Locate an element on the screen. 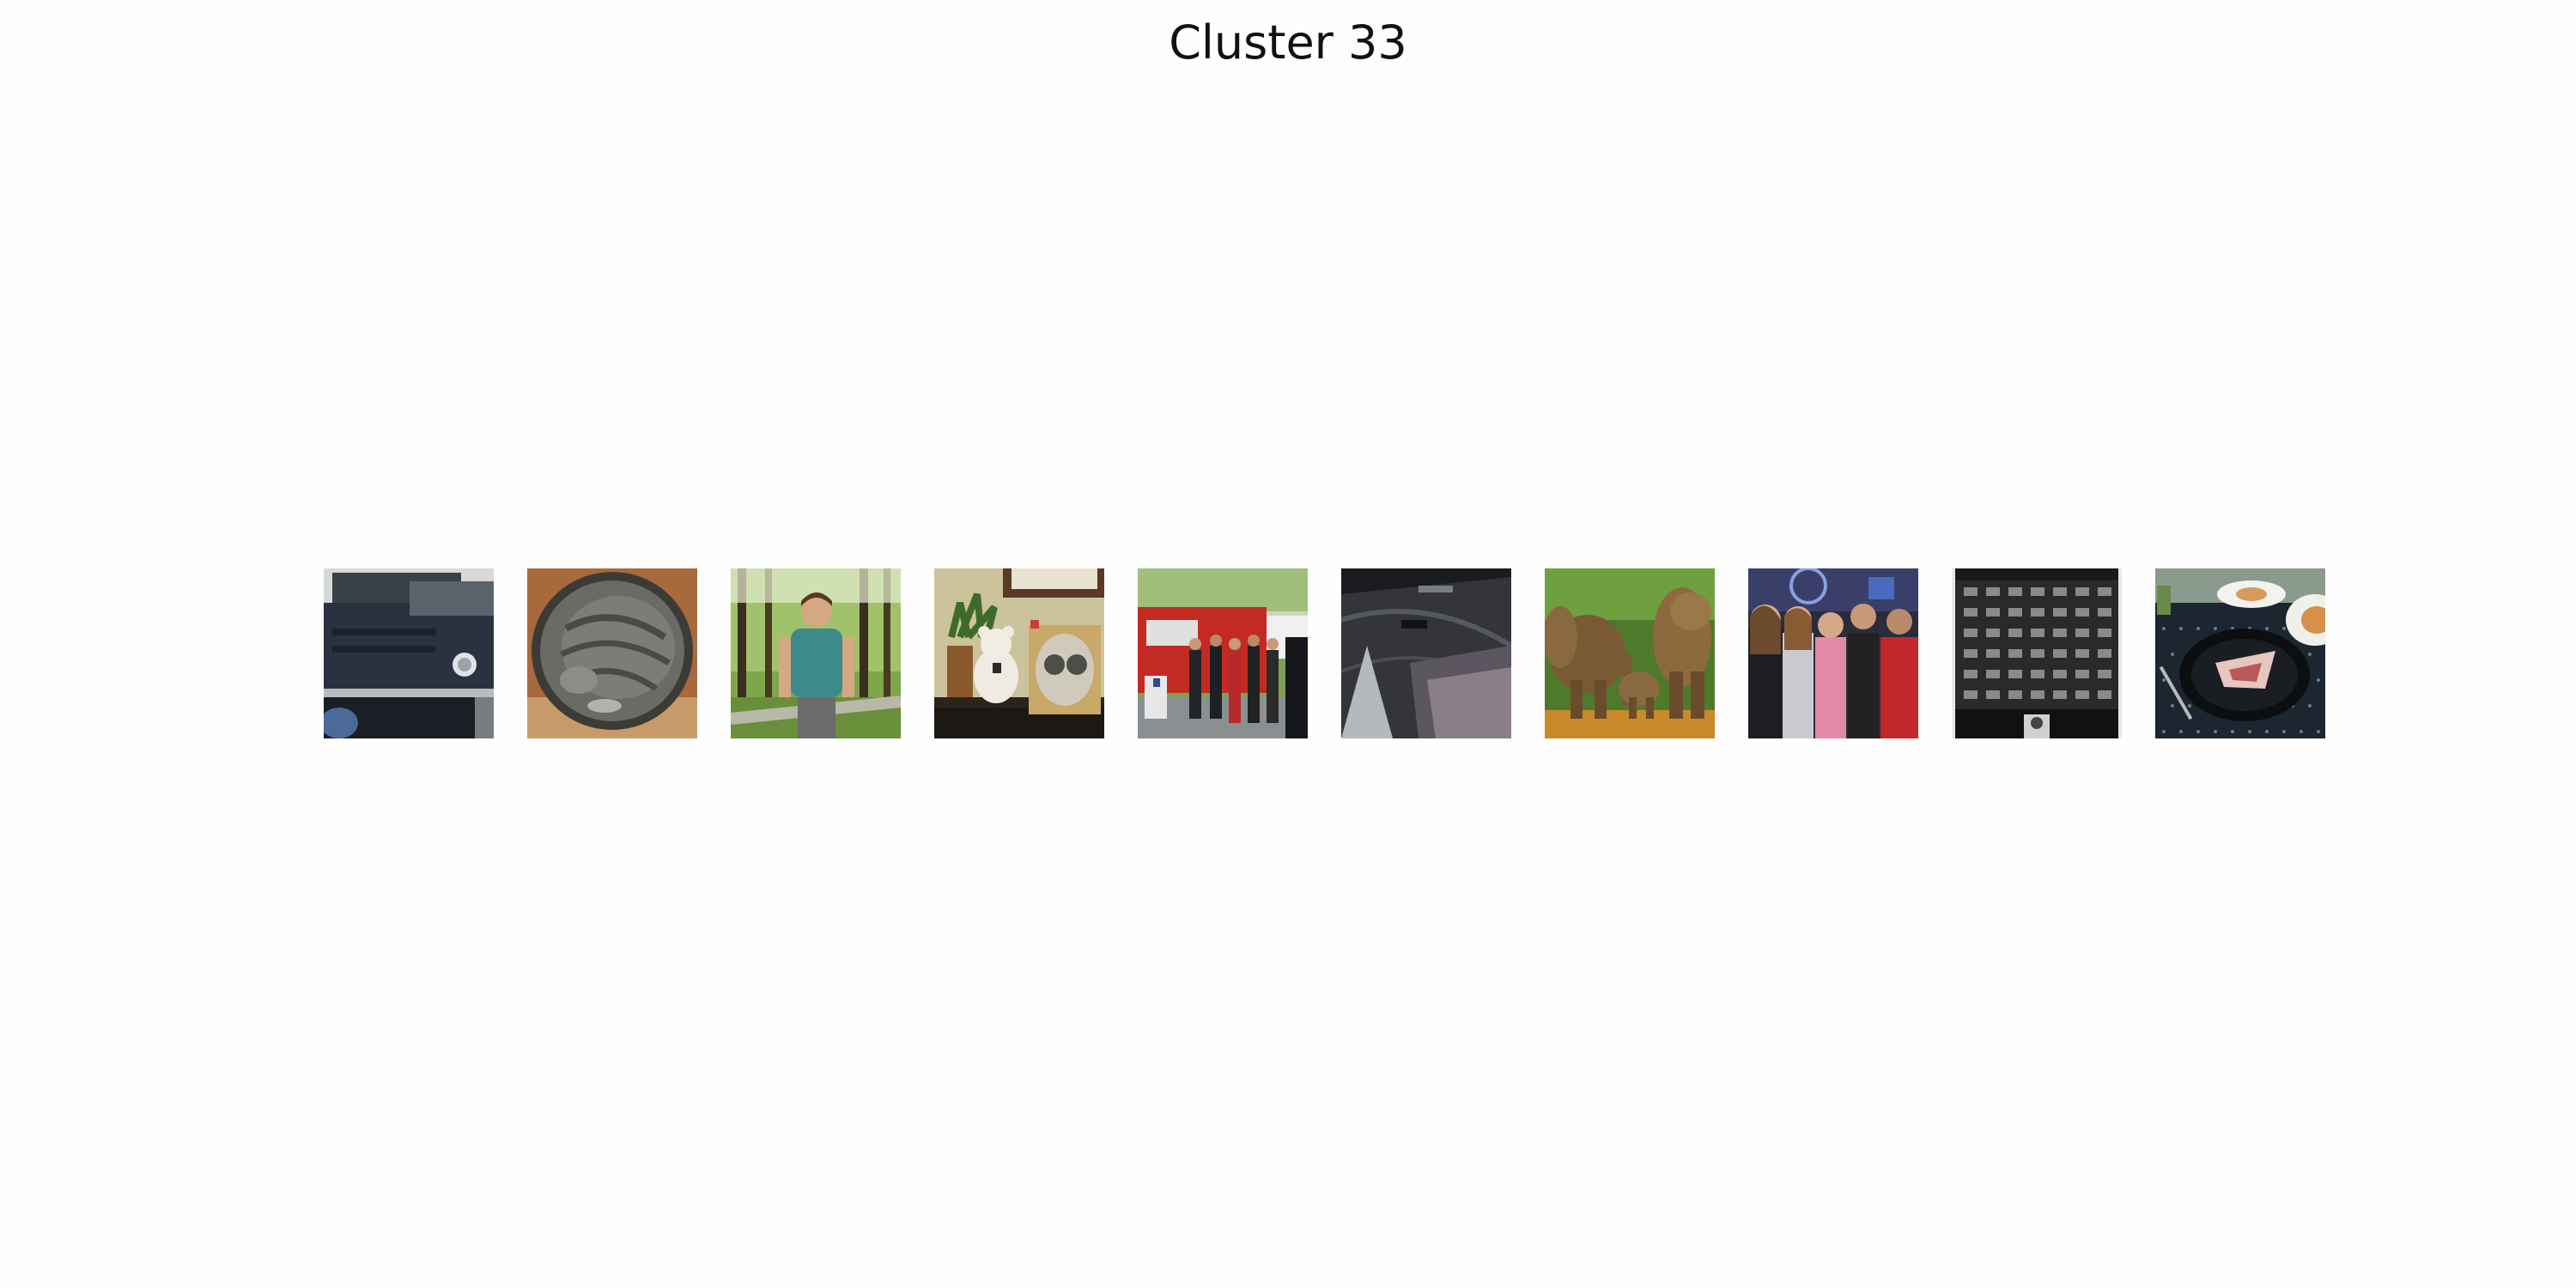 The image size is (2576, 1288). teddy-image is located at coordinates (1019, 653).